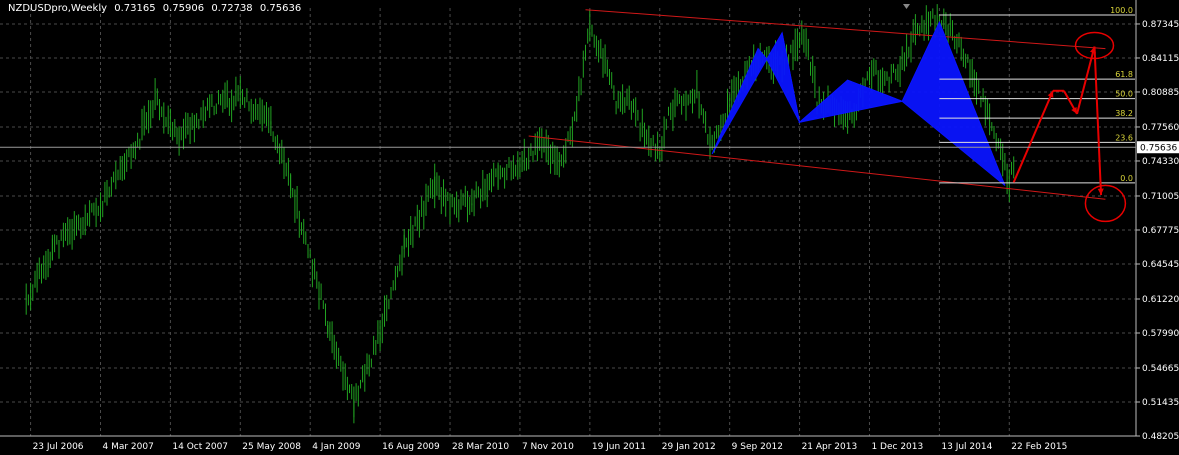  I want to click on fib-level-label: 38.2, so click(1124, 113).